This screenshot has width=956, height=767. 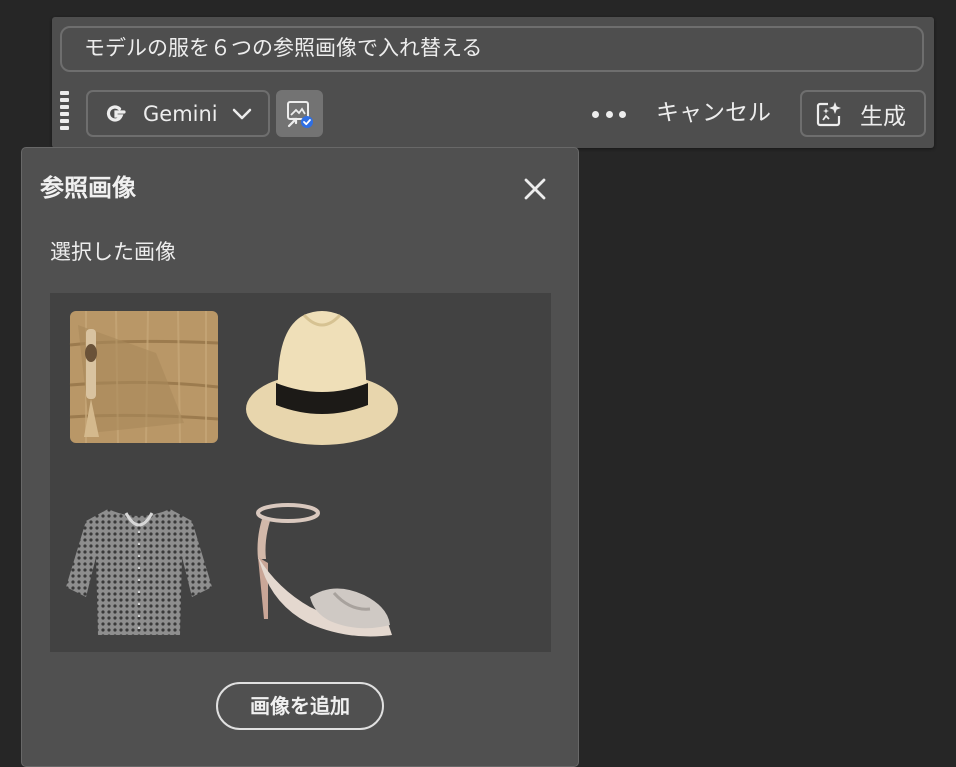 What do you see at coordinates (492, 49) in the screenshot?
I see `prompt-input: モデルの服を６つの参照画像で入れ替える` at bounding box center [492, 49].